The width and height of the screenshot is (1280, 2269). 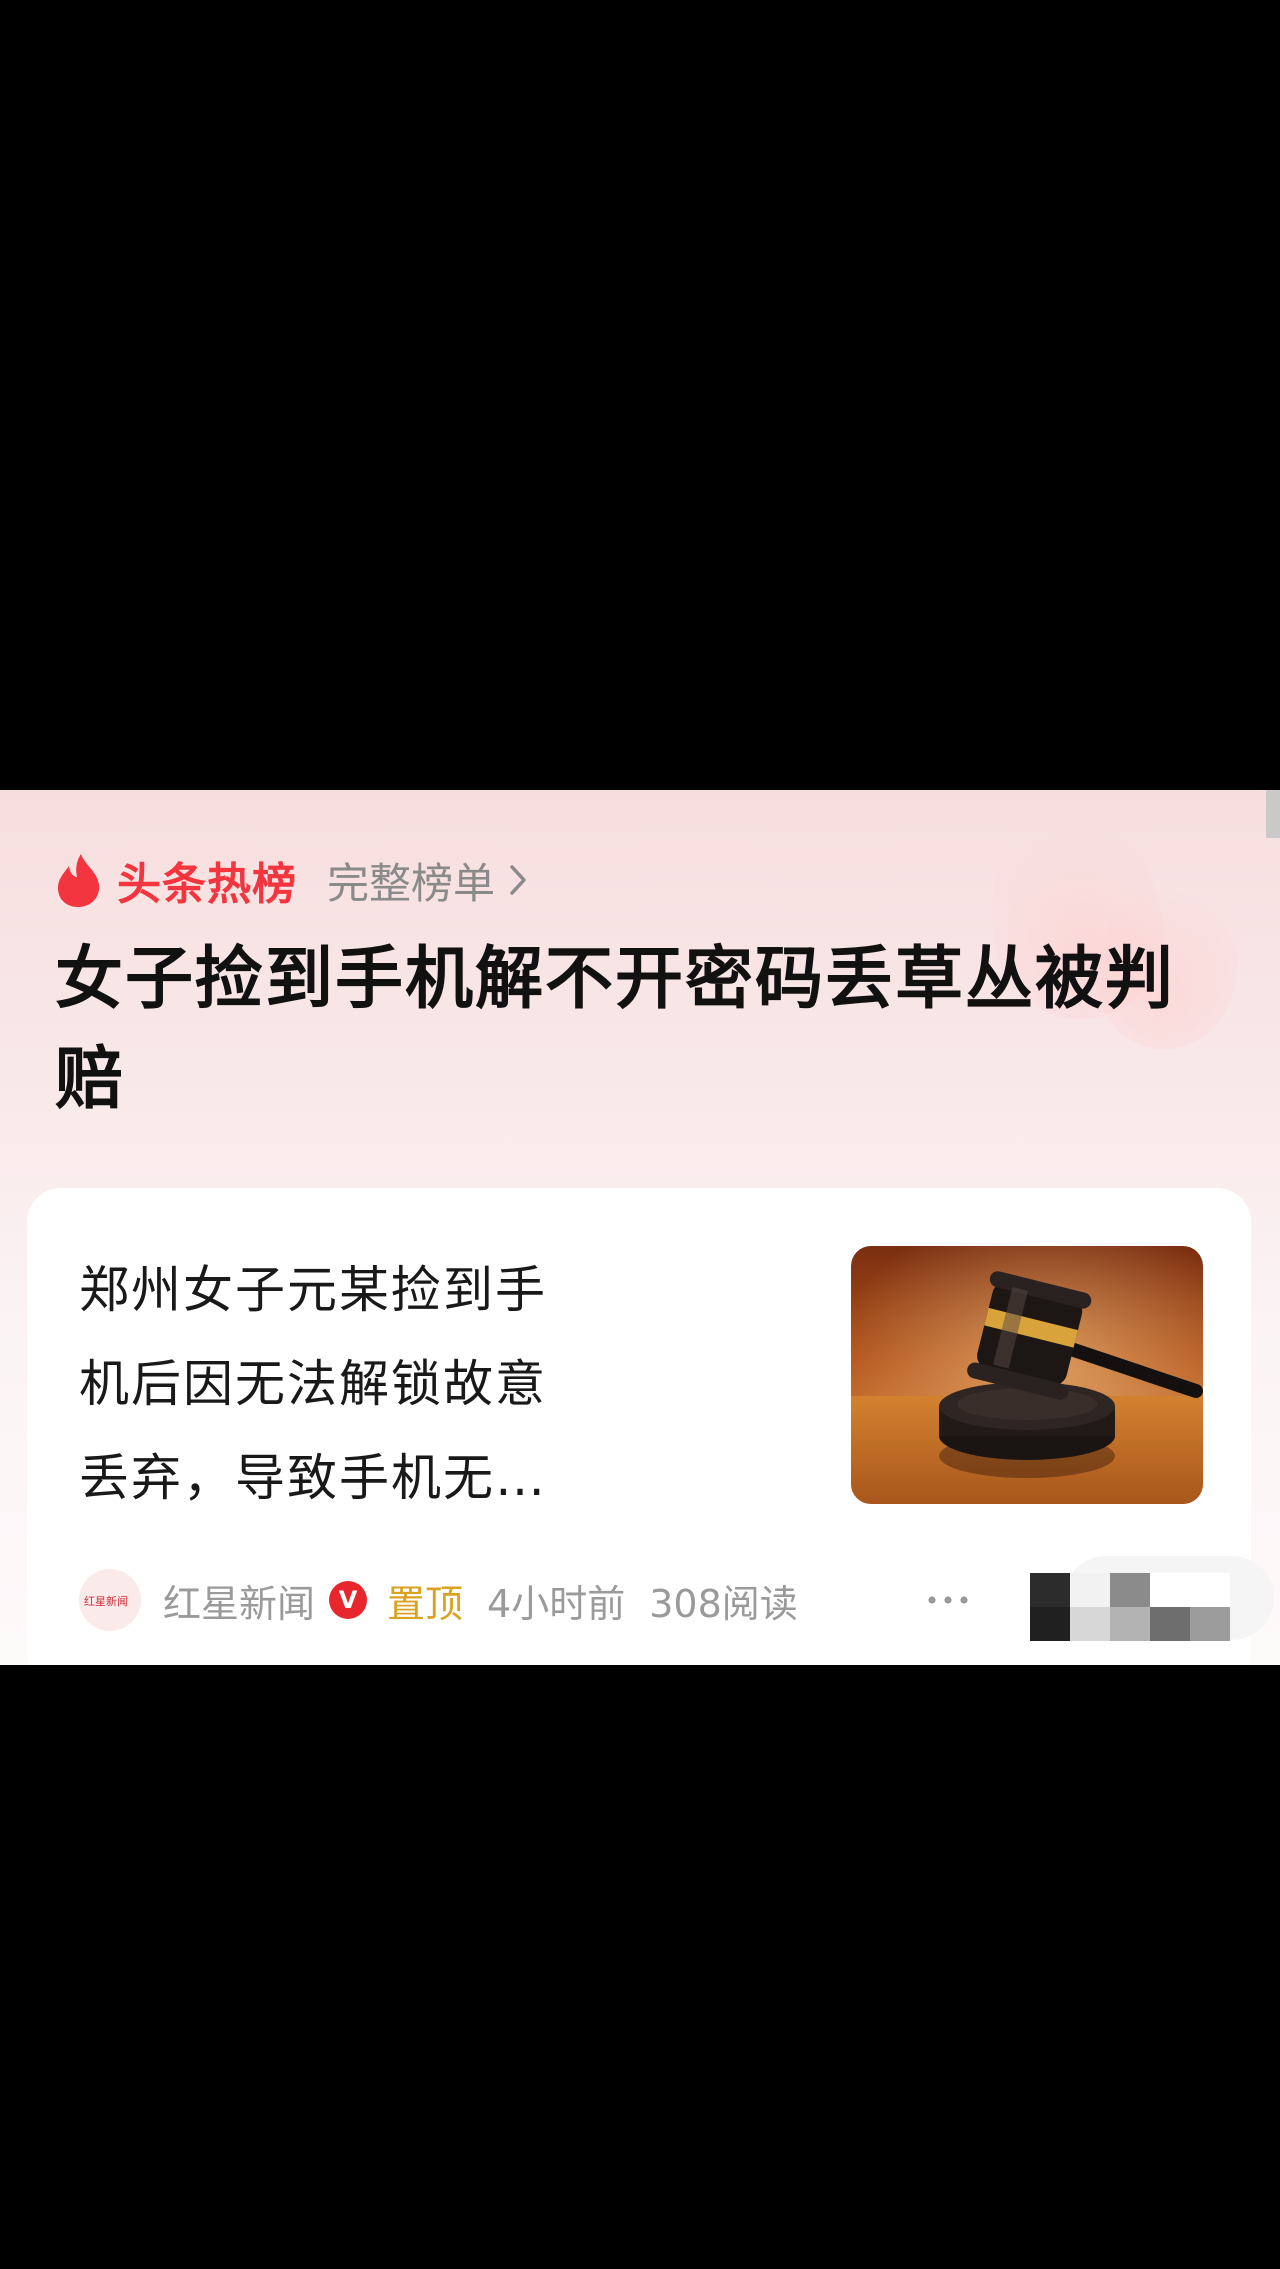 What do you see at coordinates (723, 1603) in the screenshot?
I see `read-count: 308阅读` at bounding box center [723, 1603].